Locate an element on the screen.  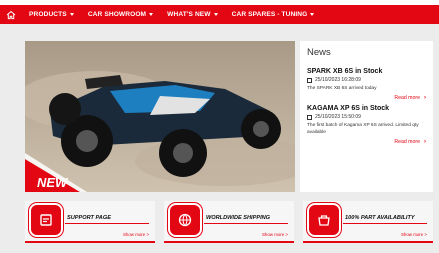
news-text: The SPARK XB 6S arrived today is located at coordinates (342, 88).